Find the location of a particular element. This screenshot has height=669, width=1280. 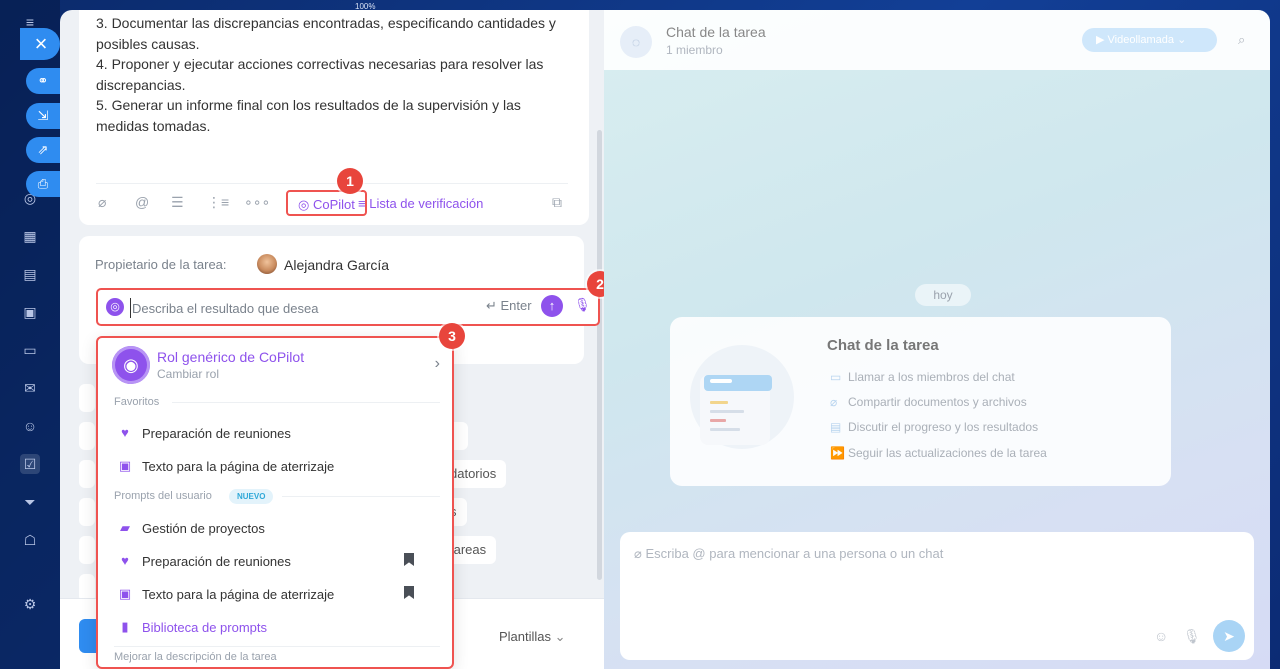

send-icon: ➤ is located at coordinates (1229, 636).